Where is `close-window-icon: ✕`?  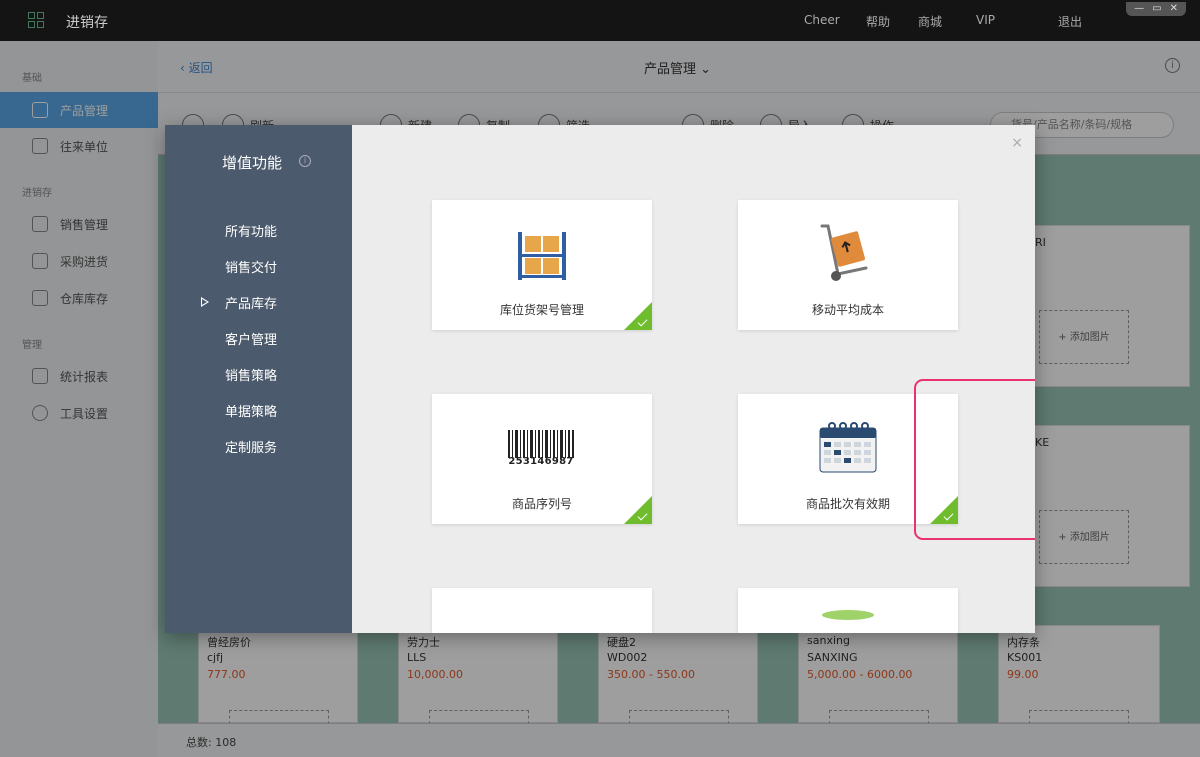 close-window-icon: ✕ is located at coordinates (1174, 9).